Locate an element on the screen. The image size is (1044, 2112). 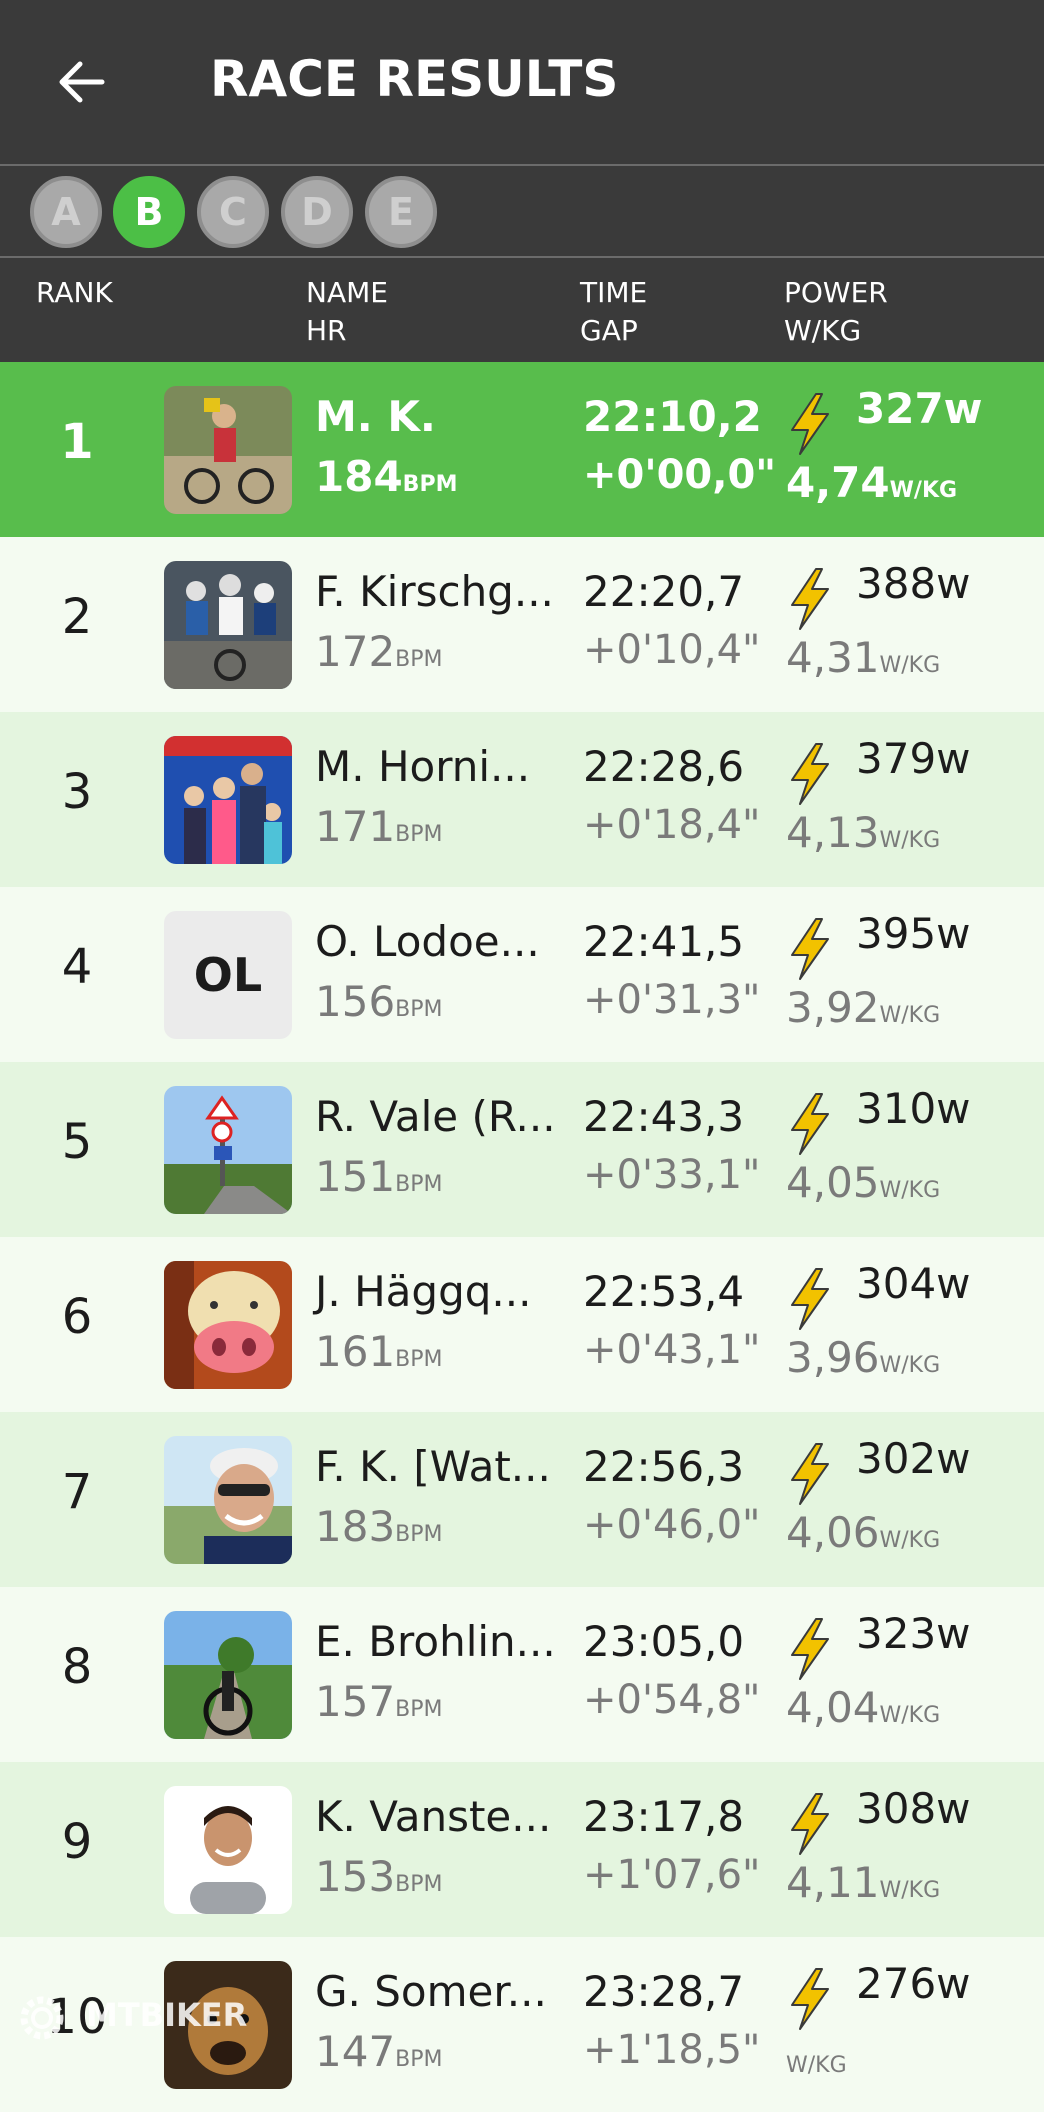
watts-per-kg: 3,92W/KG is located at coordinates (863, 1007).